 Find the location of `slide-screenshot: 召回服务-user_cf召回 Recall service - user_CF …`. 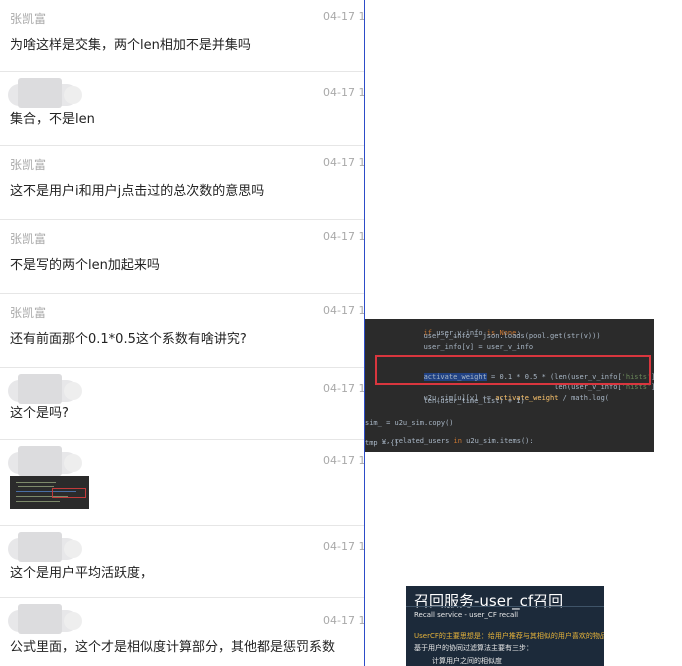

slide-screenshot: 召回服务-user_cf召回 Recall service - user_CF … is located at coordinates (505, 626).